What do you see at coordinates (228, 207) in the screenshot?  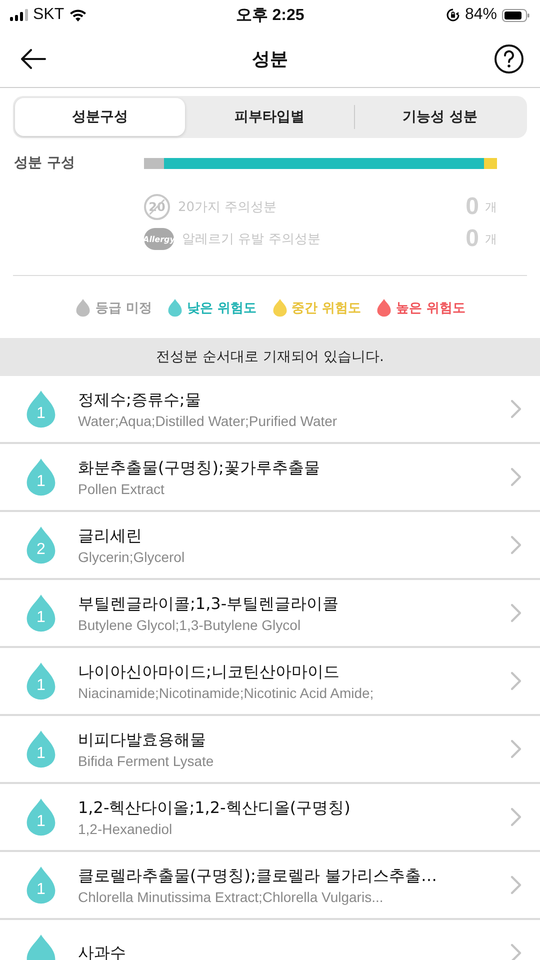 I see `caution-label: 20가지 주의성분` at bounding box center [228, 207].